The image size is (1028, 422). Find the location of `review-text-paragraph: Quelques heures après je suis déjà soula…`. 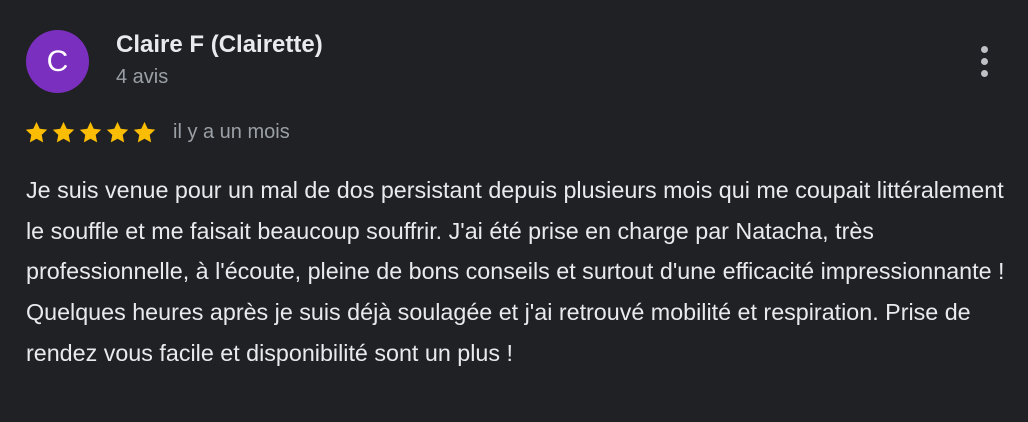

review-text-paragraph: Quelques heures après je suis déjà soula… is located at coordinates (498, 332).